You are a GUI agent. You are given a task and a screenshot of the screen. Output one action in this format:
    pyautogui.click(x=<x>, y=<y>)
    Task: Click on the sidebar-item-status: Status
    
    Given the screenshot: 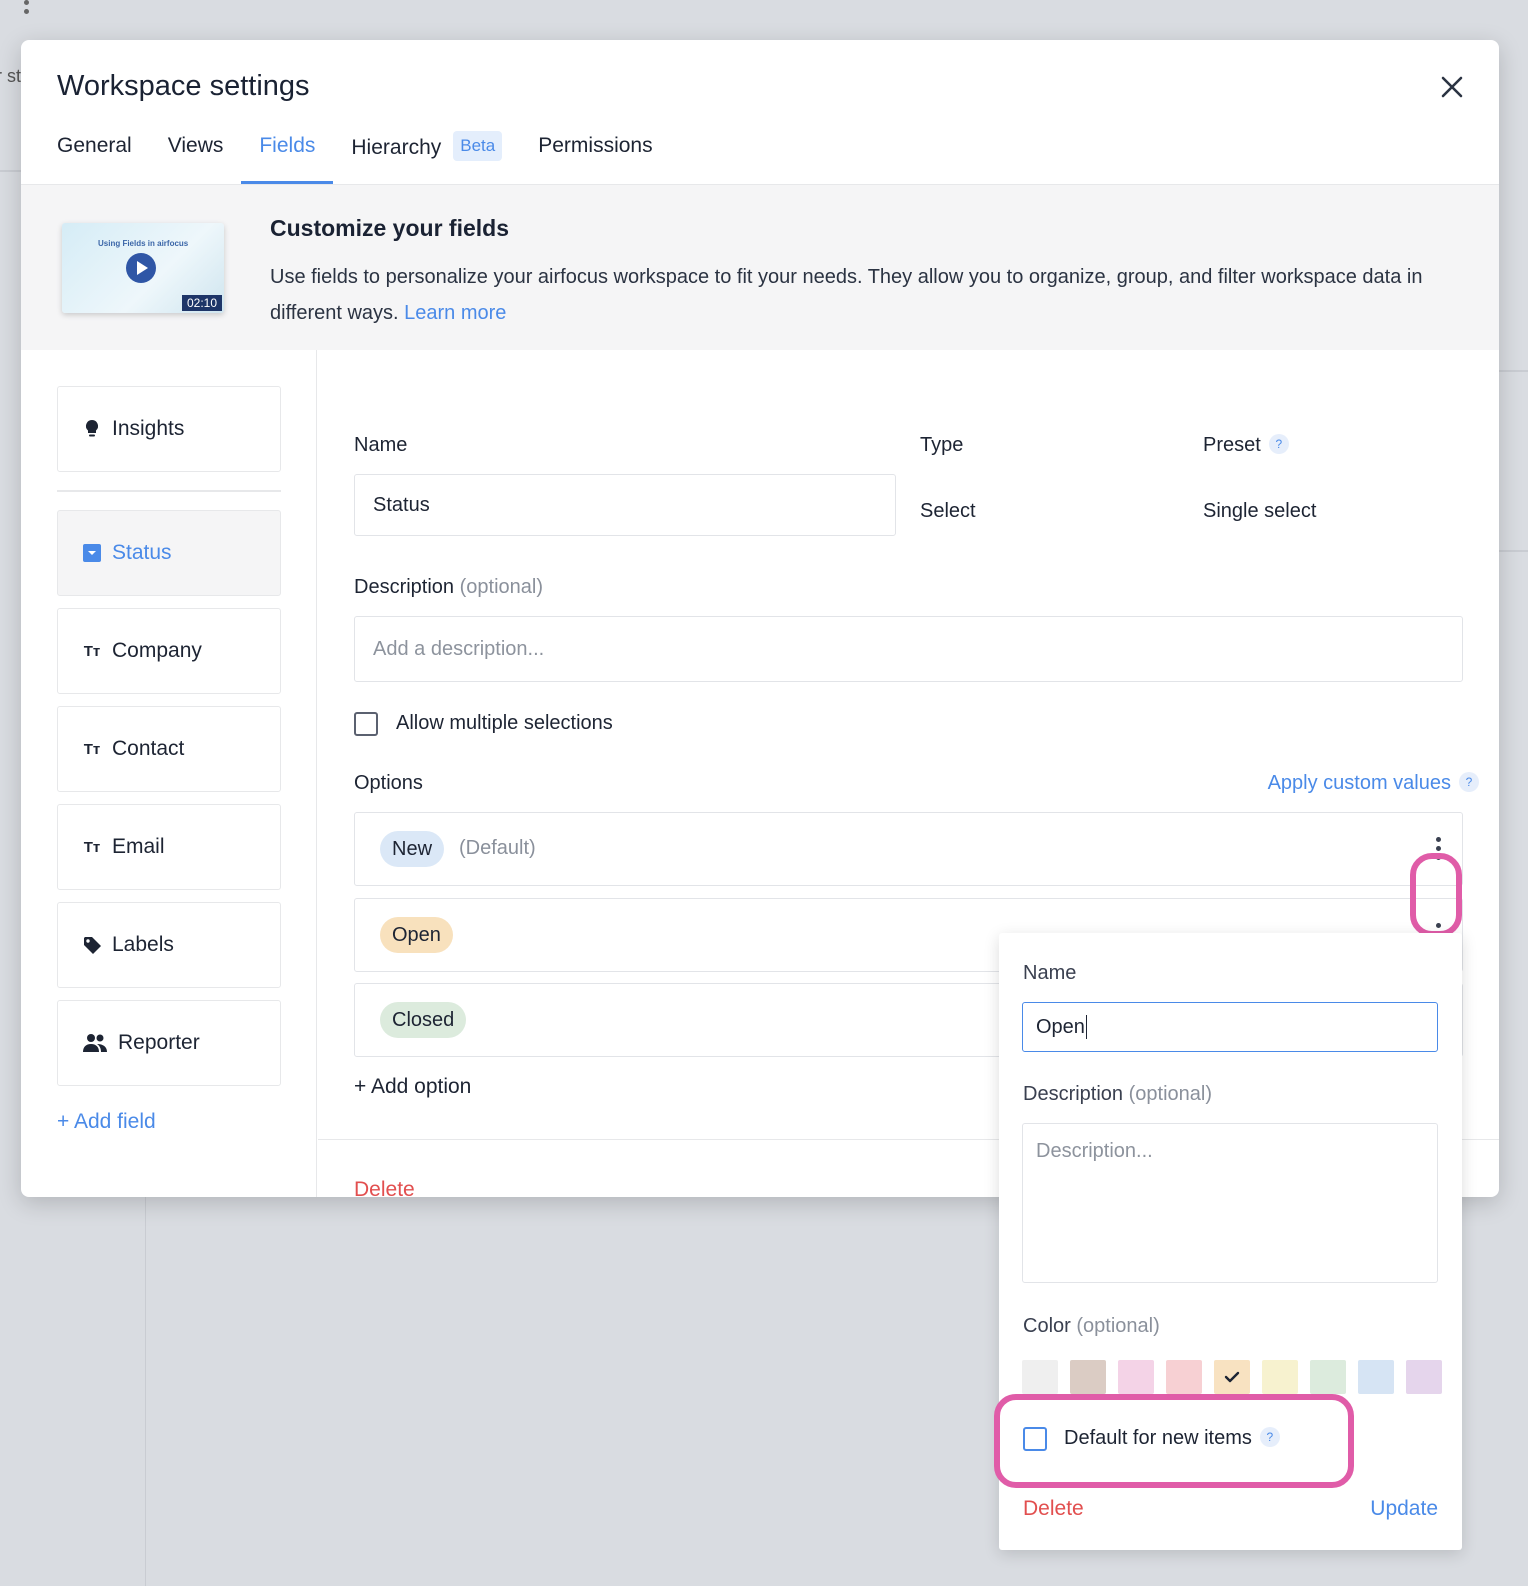 What is the action you would take?
    pyautogui.click(x=169, y=553)
    